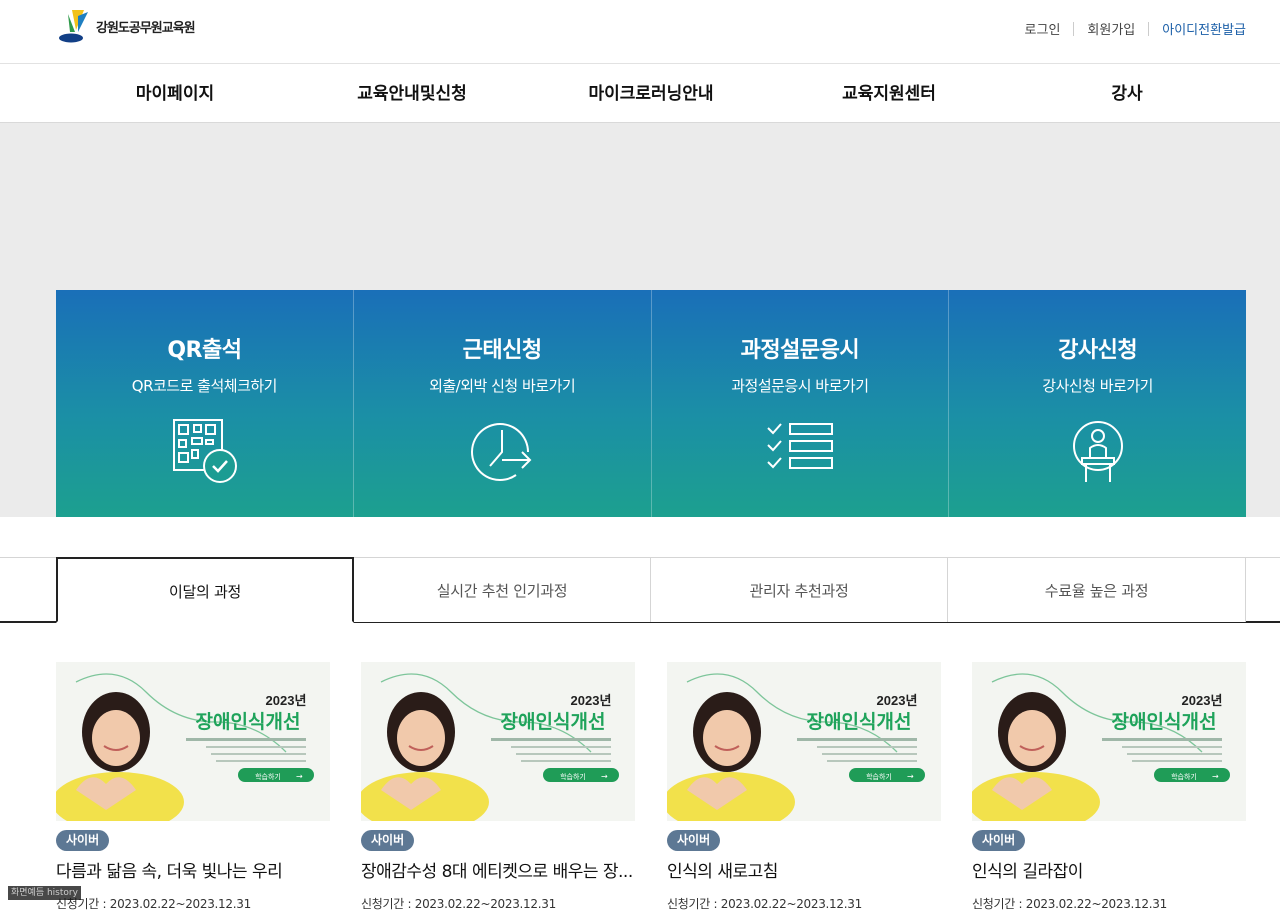  What do you see at coordinates (193, 869) in the screenshot?
I see `course-title: 다름과 닮음 속, 더욱 빛나는 우리` at bounding box center [193, 869].